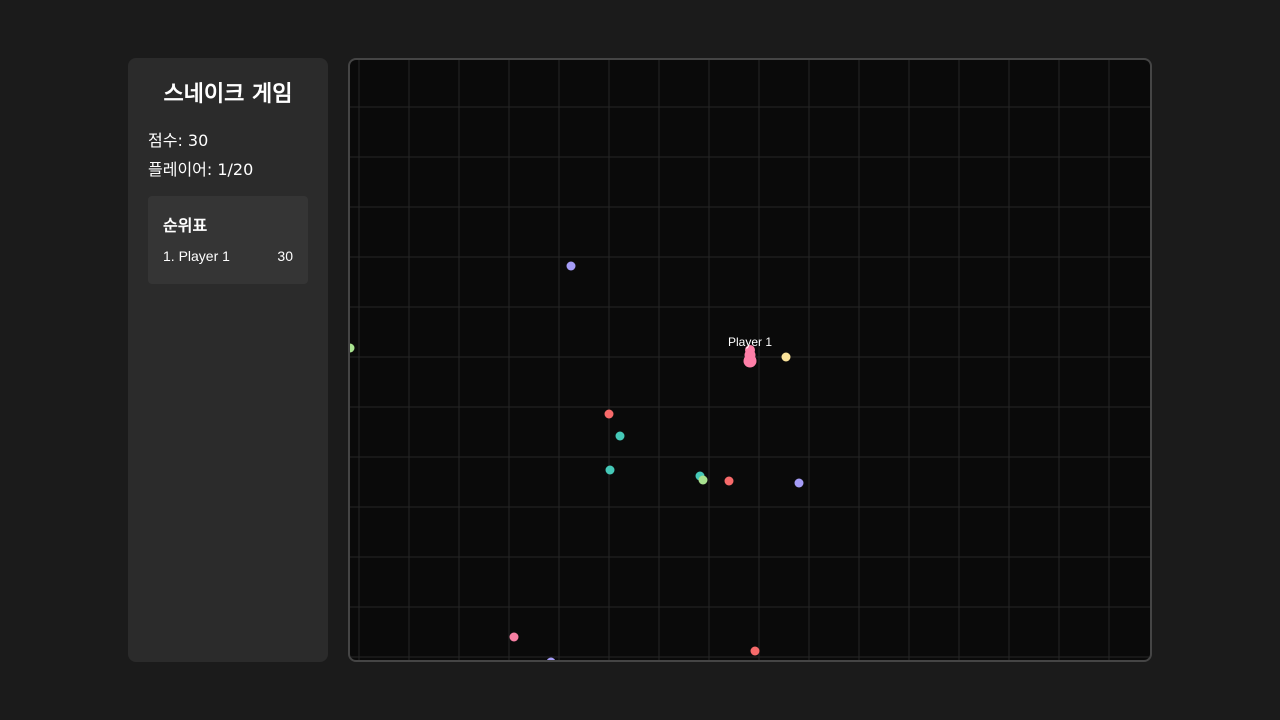  What do you see at coordinates (201, 169) in the screenshot?
I see `player-count-display: 플레이어: 1/20` at bounding box center [201, 169].